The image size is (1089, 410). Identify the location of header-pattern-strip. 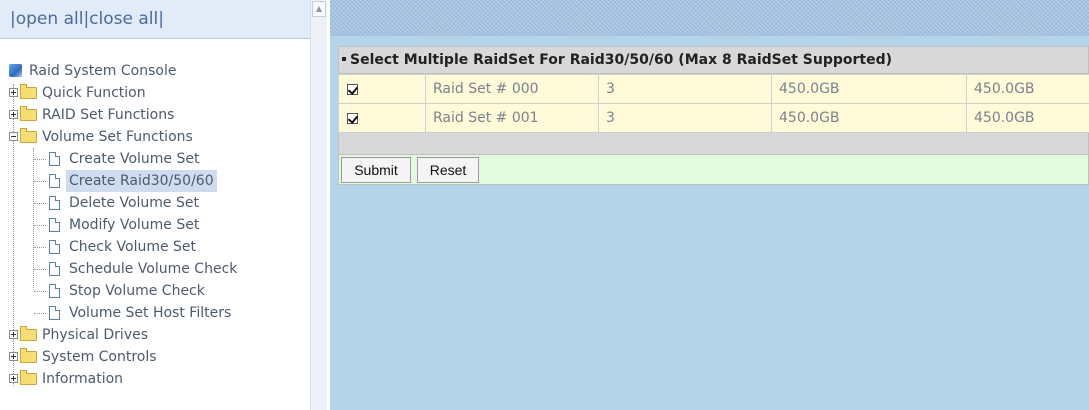
(709, 18).